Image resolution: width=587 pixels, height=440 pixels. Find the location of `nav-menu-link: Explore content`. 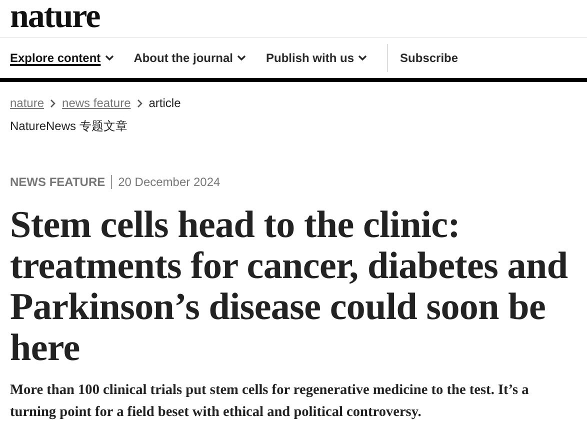

nav-menu-link: Explore content is located at coordinates (62, 58).